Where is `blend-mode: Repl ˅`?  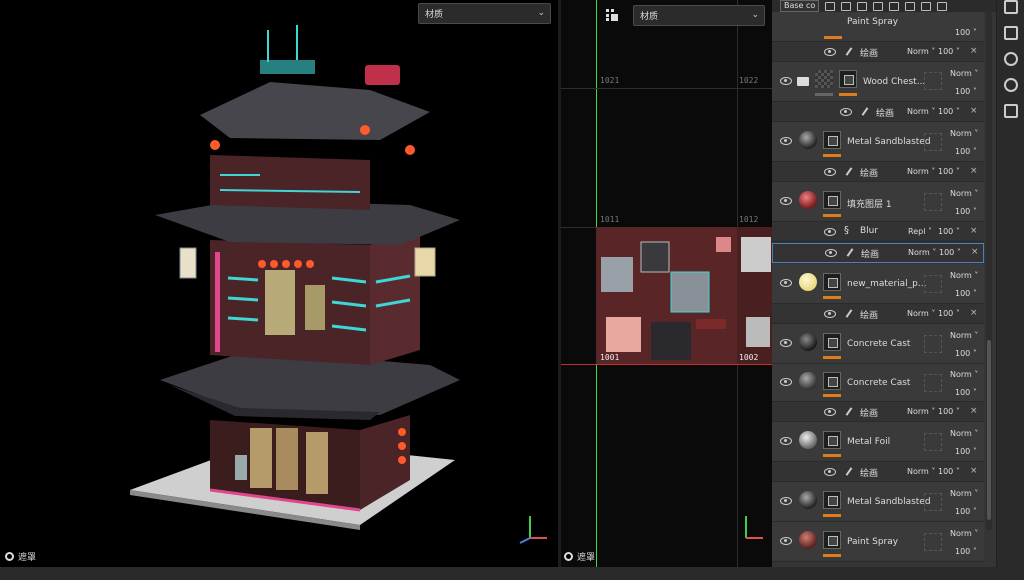 blend-mode: Repl ˅ is located at coordinates (920, 231).